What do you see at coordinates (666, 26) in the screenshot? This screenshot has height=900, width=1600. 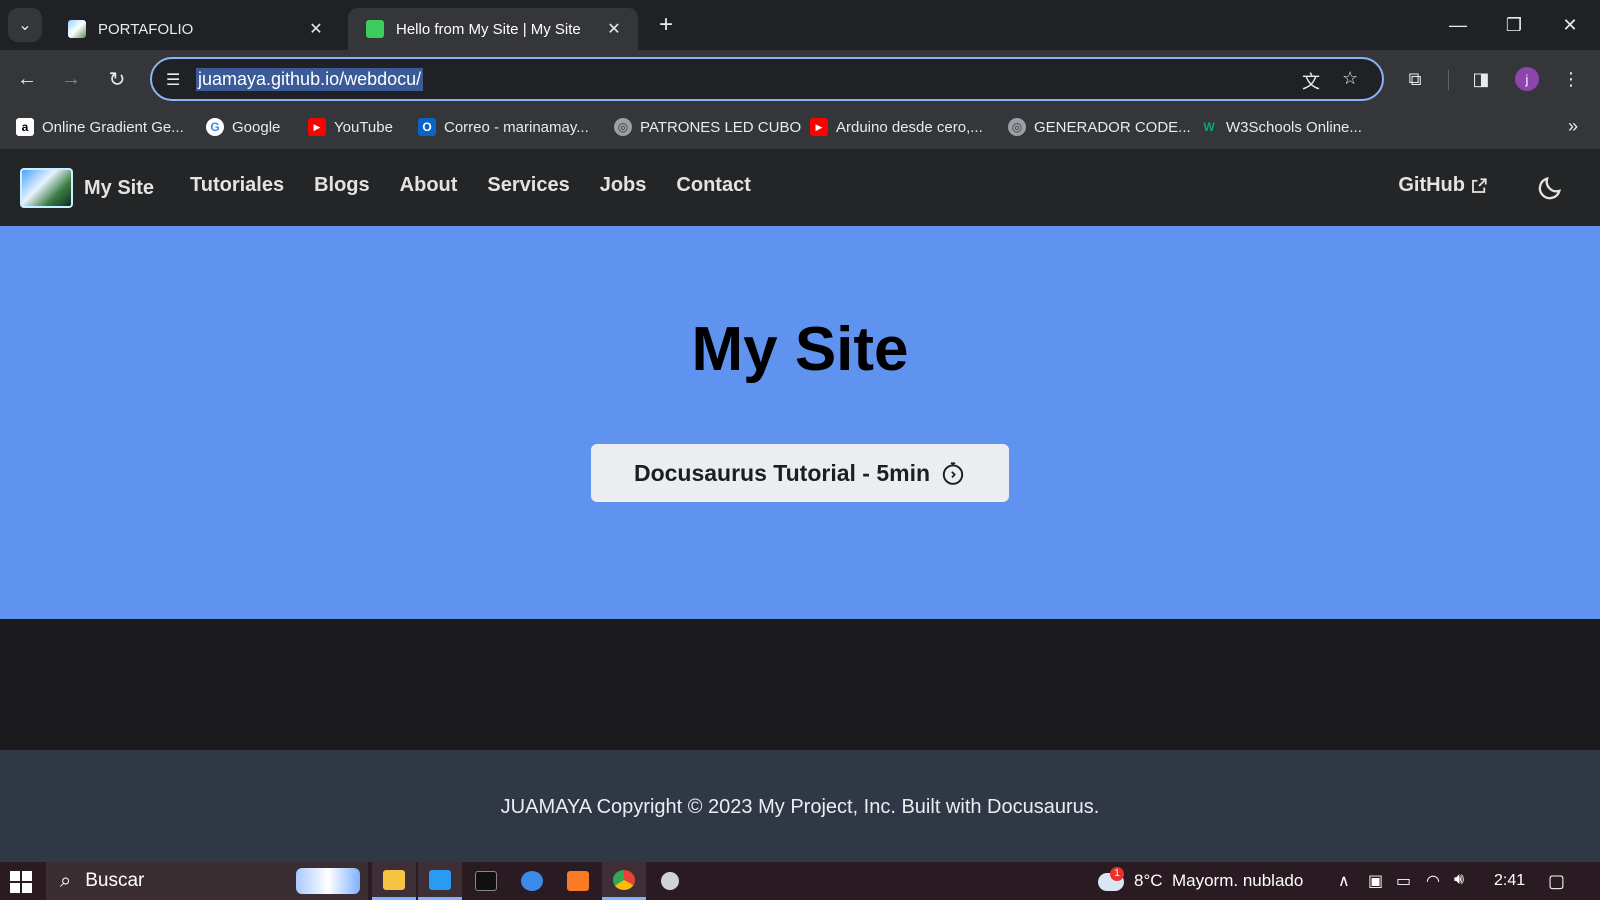 I see `new-tab-button: +` at bounding box center [666, 26].